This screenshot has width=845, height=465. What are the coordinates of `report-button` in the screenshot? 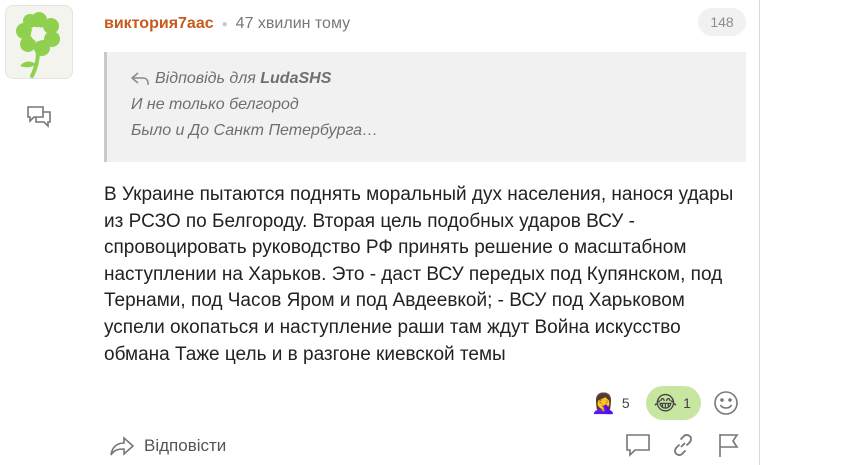 It's located at (729, 445).